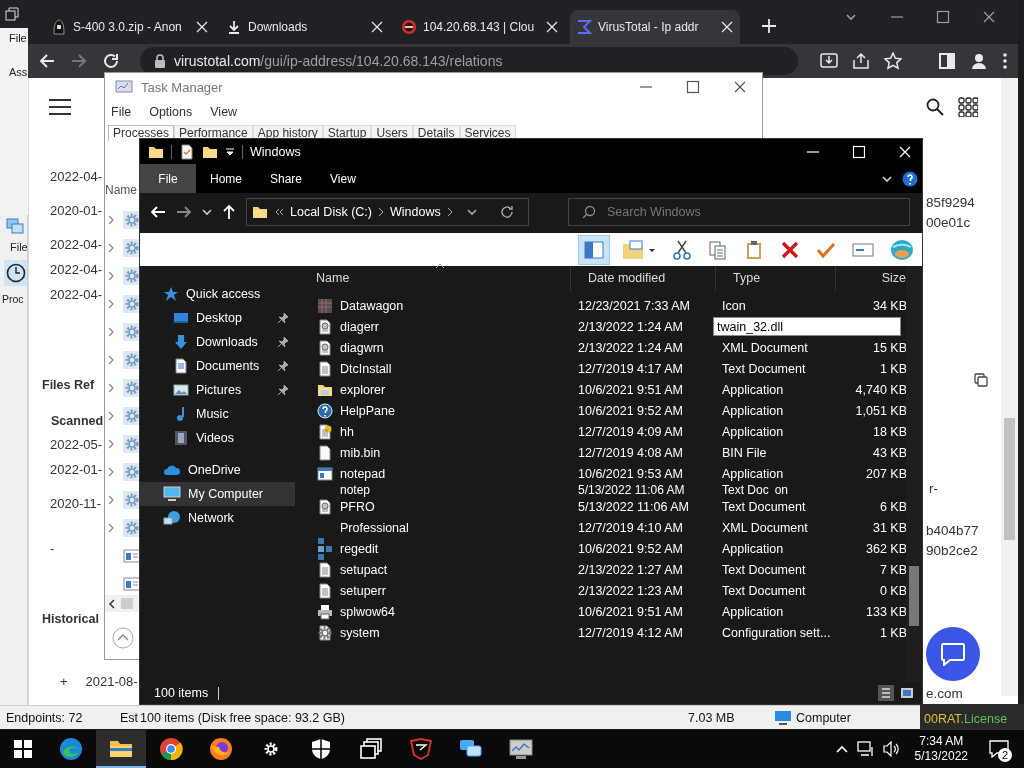 This screenshot has width=1024, height=768. Describe the element at coordinates (168, 178) in the screenshot. I see `ribbon-tab: File` at that location.